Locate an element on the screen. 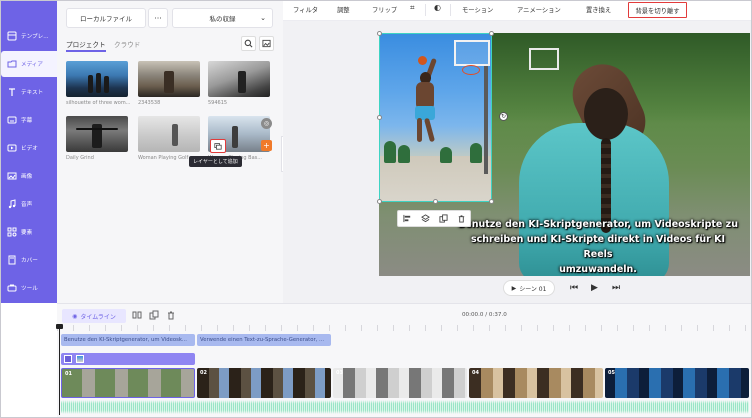  play-circle-icon: ◉ is located at coordinates (75, 316).